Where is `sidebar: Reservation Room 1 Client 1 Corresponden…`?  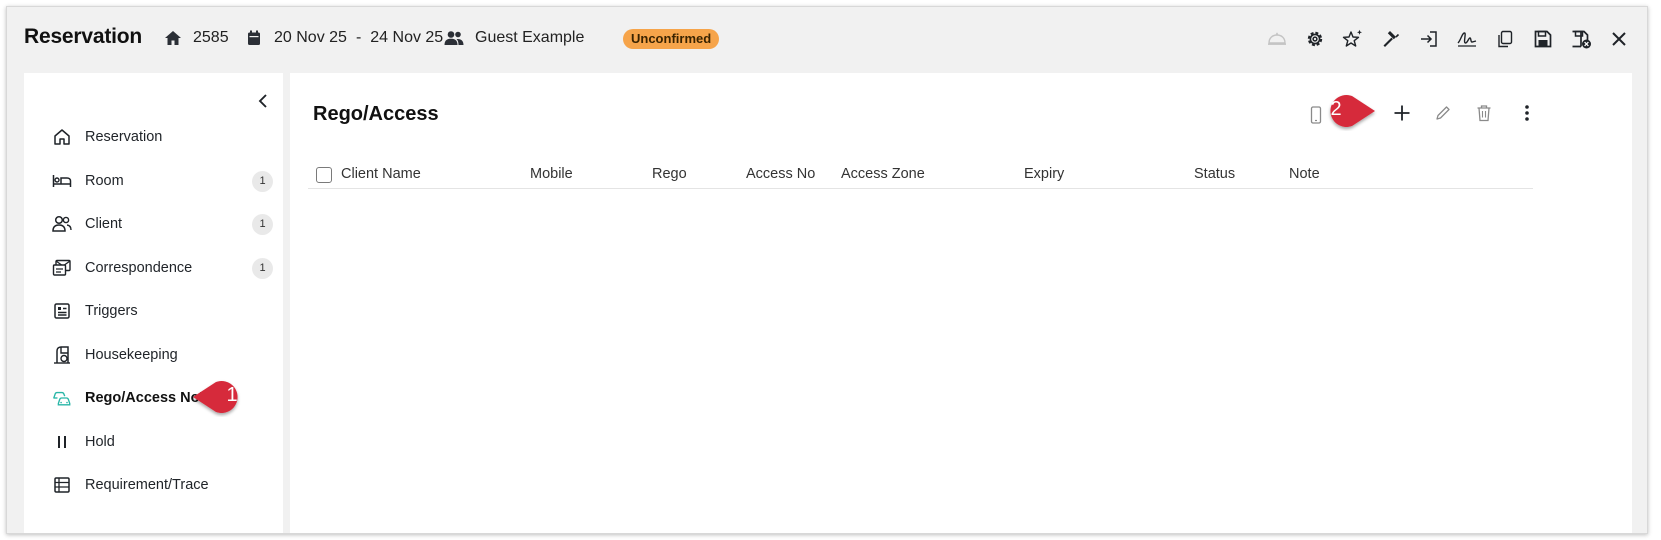 sidebar: Reservation Room 1 Client 1 Corresponden… is located at coordinates (153, 303).